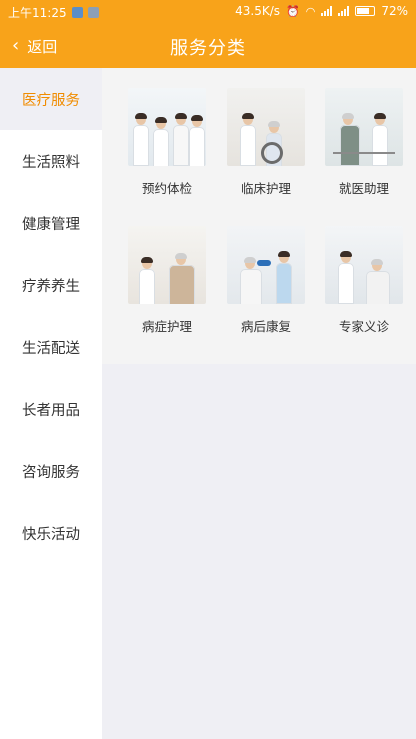  I want to click on sidebar-item-label: 长者用品, so click(51, 410).